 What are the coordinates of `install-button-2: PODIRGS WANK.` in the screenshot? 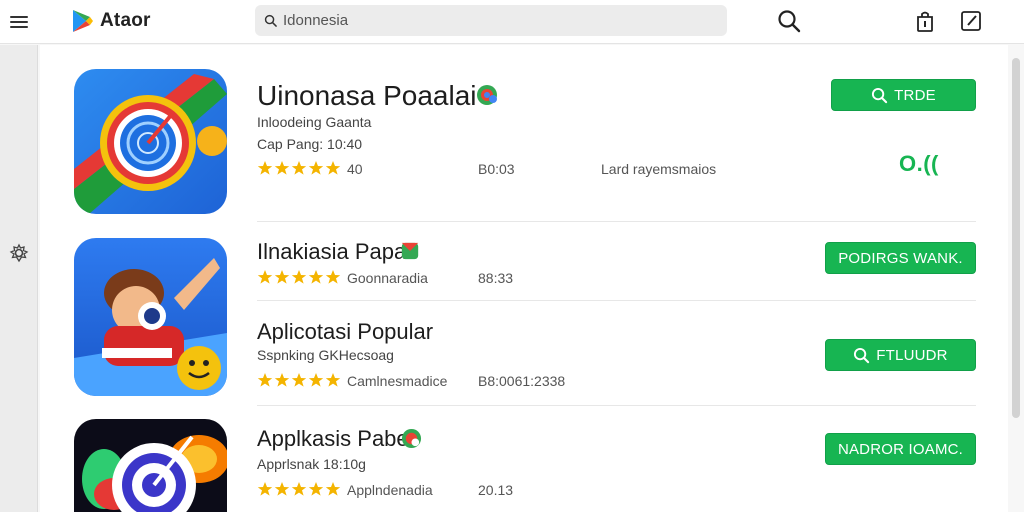 It's located at (900, 258).